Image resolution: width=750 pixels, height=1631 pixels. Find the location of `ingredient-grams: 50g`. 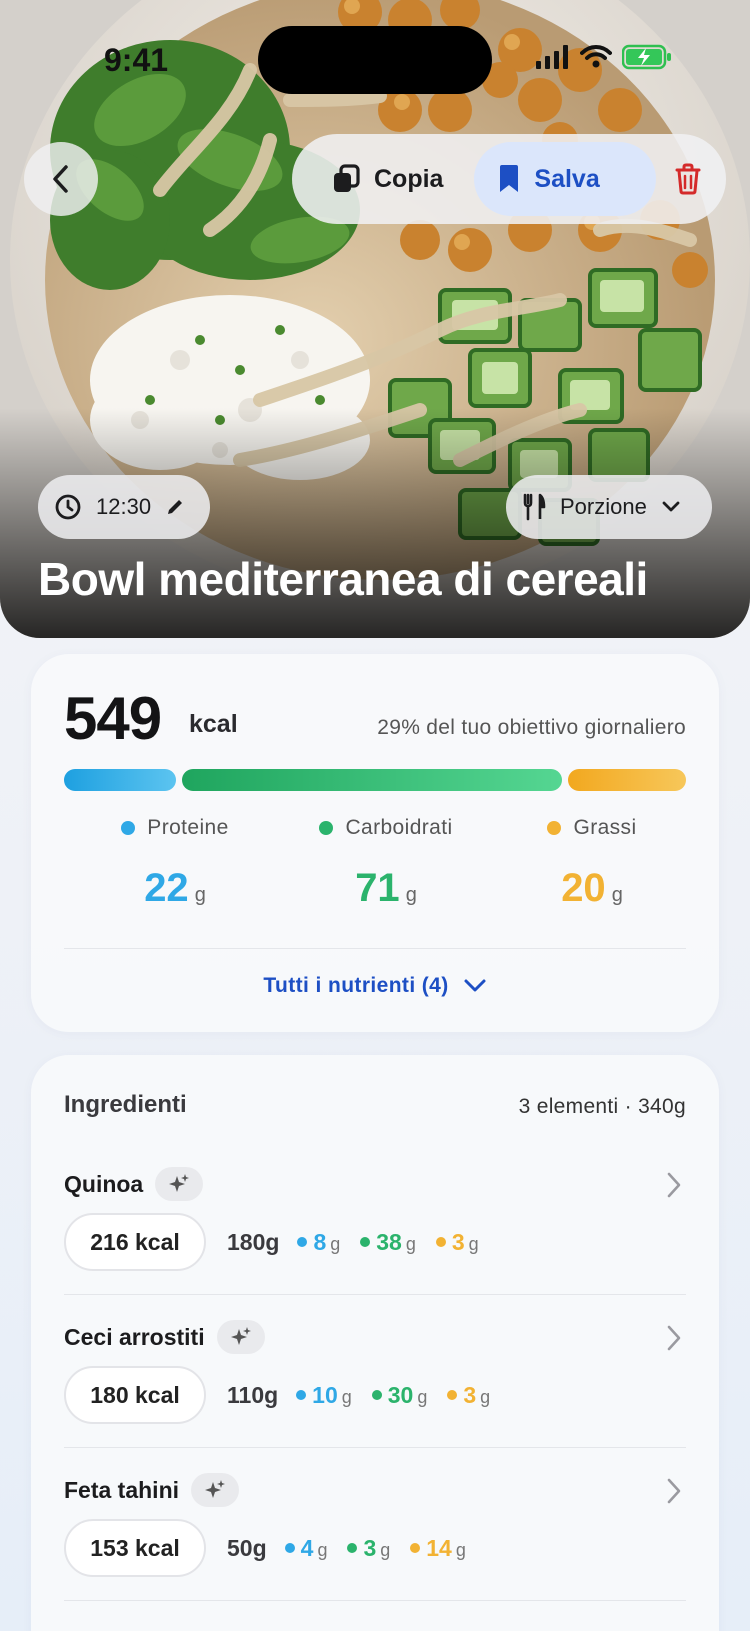

ingredient-grams: 50g is located at coordinates (247, 1547).